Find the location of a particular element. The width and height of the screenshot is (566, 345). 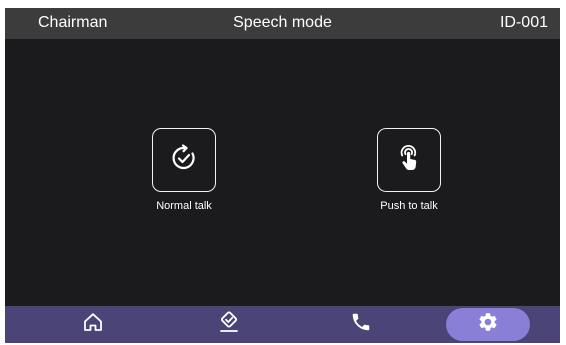

header-bar: Chairman Speech mode ID-001 is located at coordinates (282, 23).